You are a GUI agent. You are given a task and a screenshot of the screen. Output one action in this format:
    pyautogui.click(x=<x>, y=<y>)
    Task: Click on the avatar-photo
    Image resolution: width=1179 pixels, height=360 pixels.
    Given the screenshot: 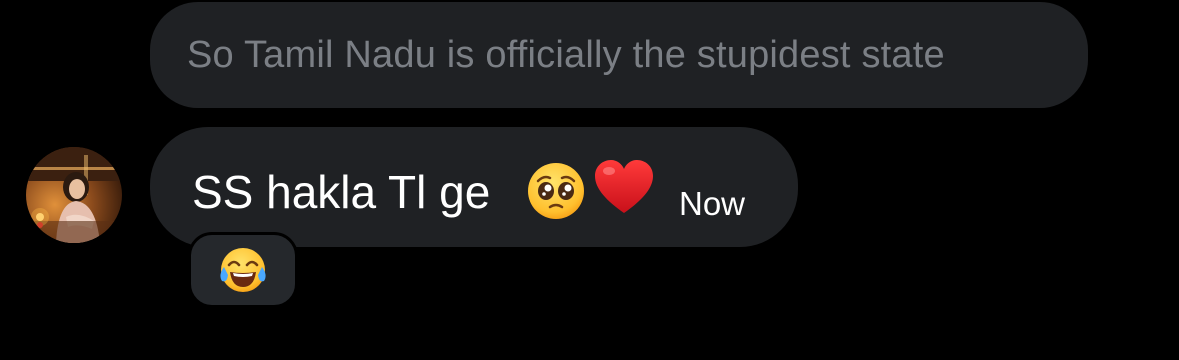 What is the action you would take?
    pyautogui.click(x=74, y=195)
    